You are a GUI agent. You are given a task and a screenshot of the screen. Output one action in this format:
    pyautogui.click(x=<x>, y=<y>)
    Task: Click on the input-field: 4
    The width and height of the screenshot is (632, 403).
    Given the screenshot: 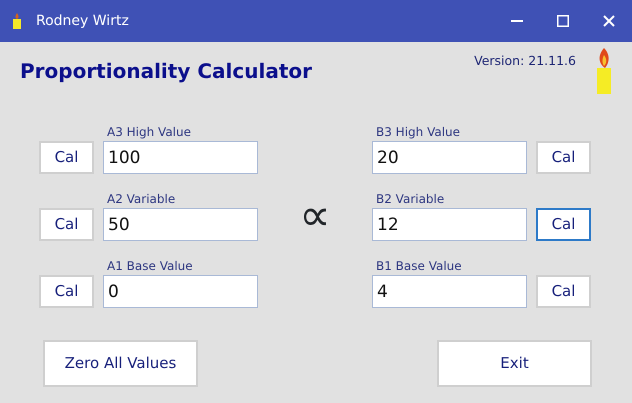 What is the action you would take?
    pyautogui.click(x=449, y=291)
    